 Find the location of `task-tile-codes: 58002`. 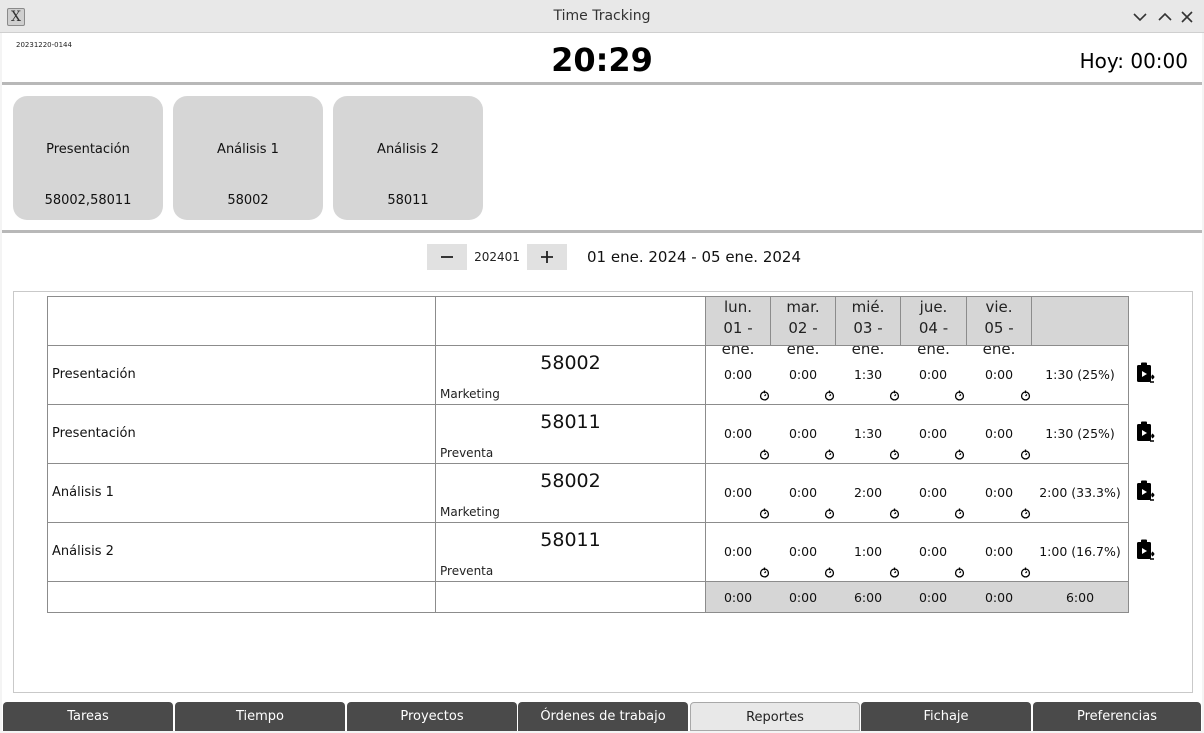

task-tile-codes: 58002 is located at coordinates (248, 200).